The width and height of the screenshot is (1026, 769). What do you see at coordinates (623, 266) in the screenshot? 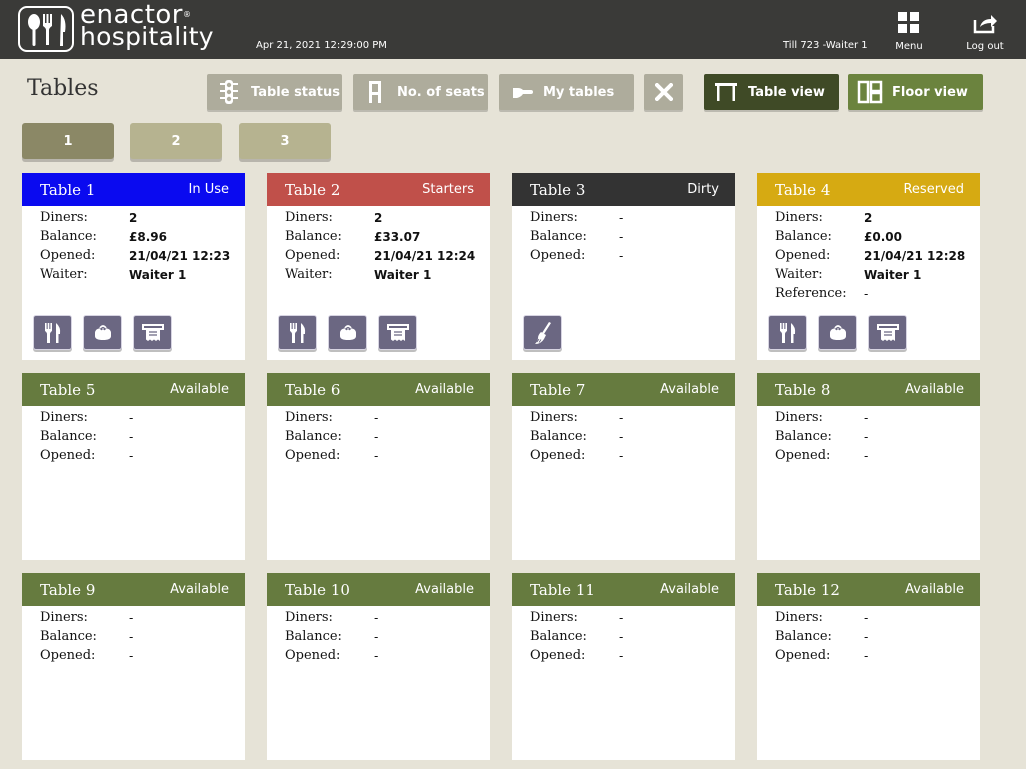
I see `table-card: Table 3 Dirty Diners: - Balance: - Opened: -` at bounding box center [623, 266].